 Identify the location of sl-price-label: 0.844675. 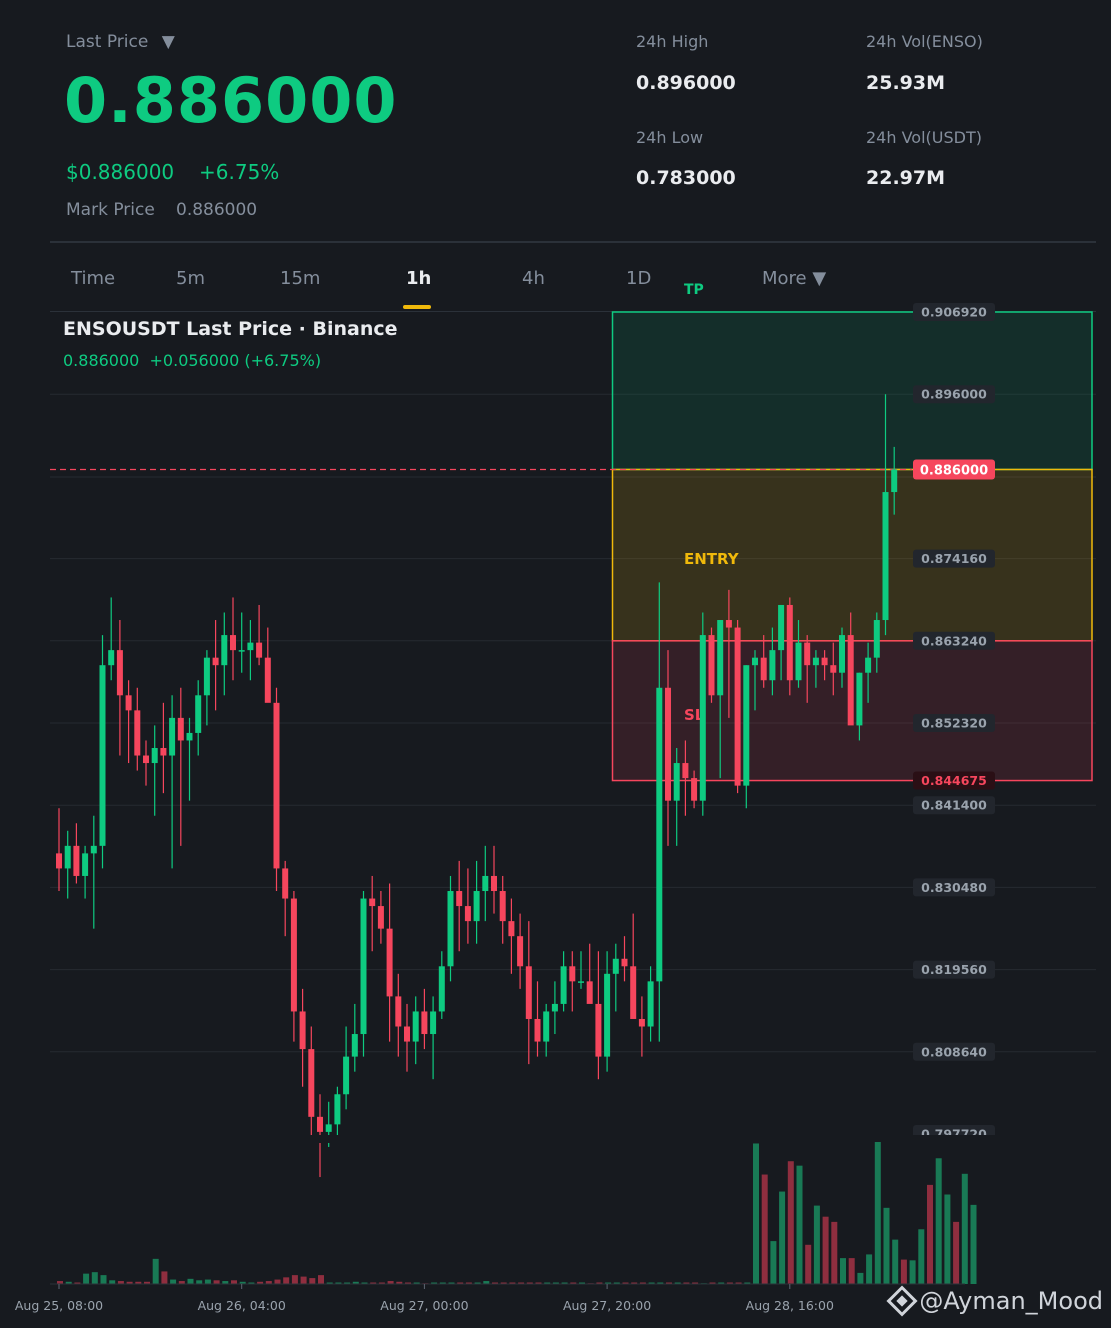
(954, 780).